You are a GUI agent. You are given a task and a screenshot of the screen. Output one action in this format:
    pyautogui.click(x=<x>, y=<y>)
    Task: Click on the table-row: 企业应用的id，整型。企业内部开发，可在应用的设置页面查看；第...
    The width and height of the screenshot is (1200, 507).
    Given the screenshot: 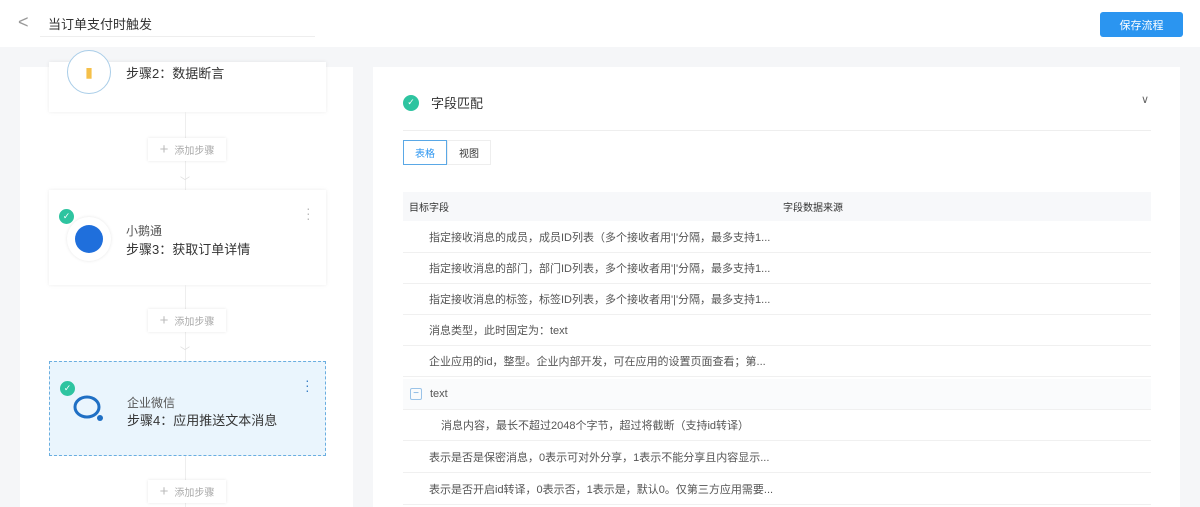 What is the action you would take?
    pyautogui.click(x=777, y=361)
    